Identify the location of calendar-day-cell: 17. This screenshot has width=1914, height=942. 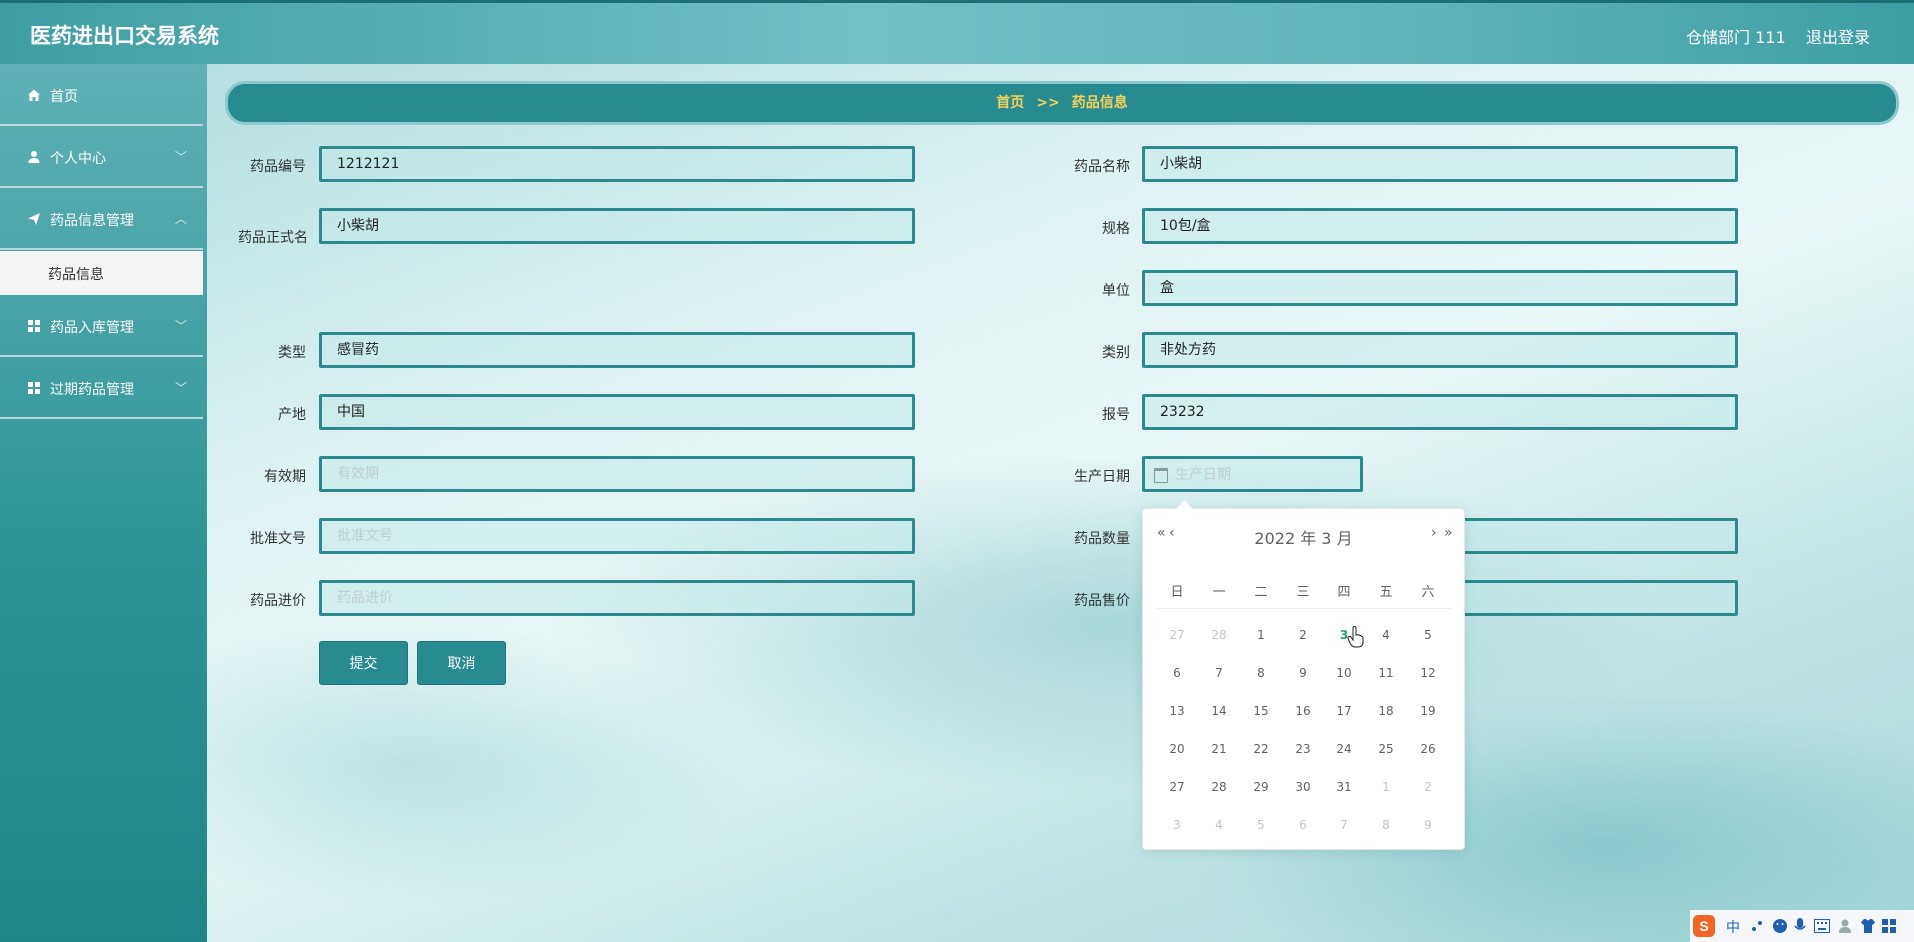
(1344, 711).